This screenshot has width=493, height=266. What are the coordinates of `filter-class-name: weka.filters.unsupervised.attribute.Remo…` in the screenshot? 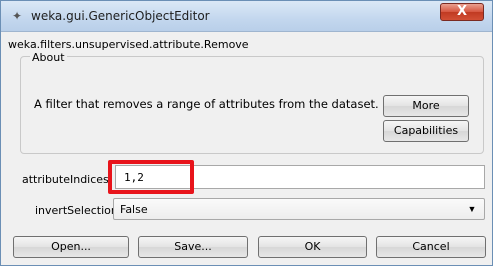 It's located at (128, 44).